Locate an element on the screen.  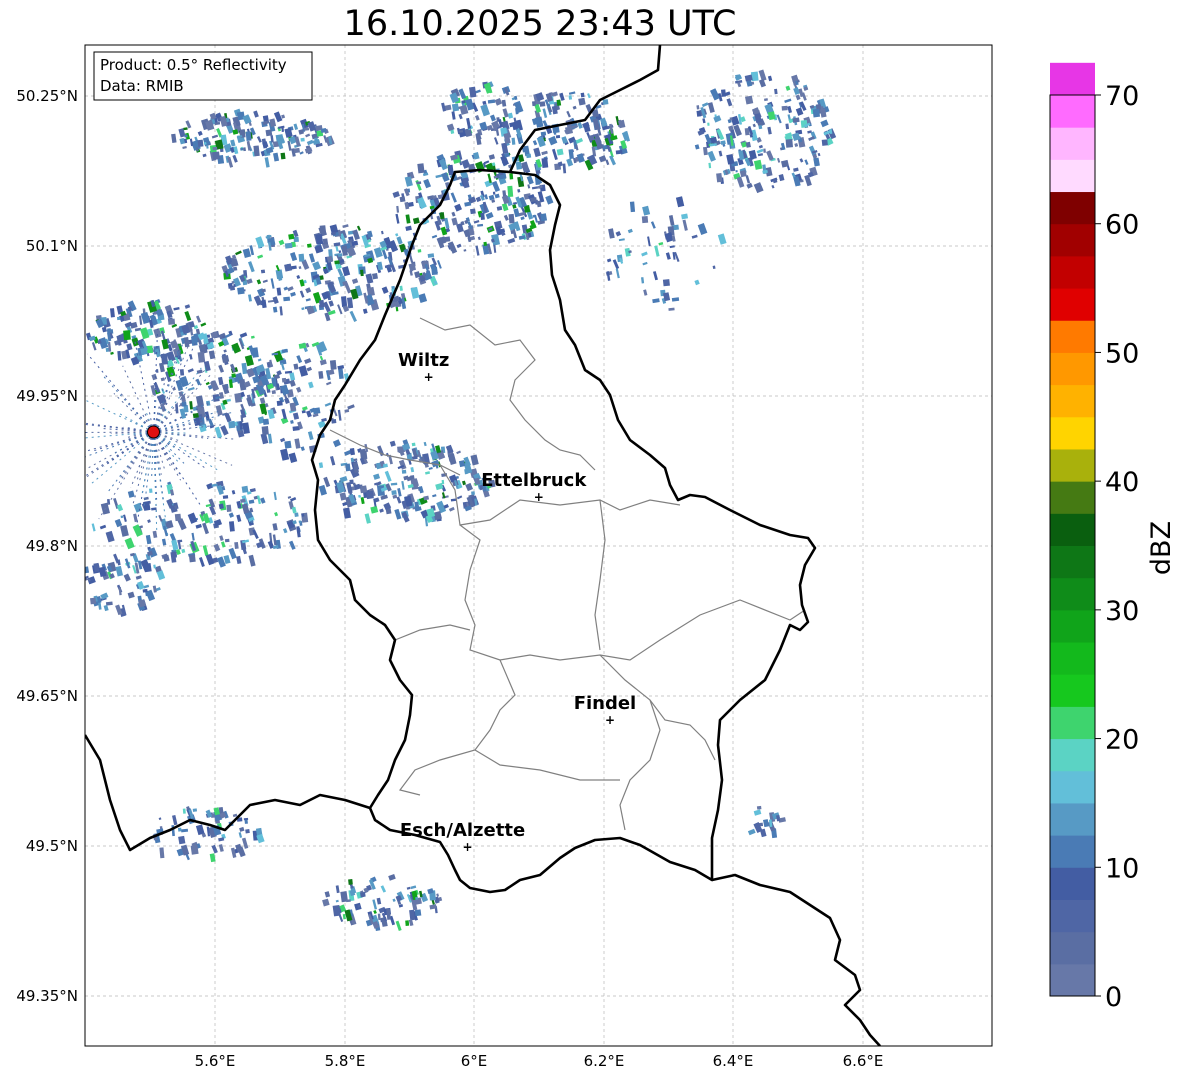
lon-tick: 6°E is located at coordinates (474, 1061).